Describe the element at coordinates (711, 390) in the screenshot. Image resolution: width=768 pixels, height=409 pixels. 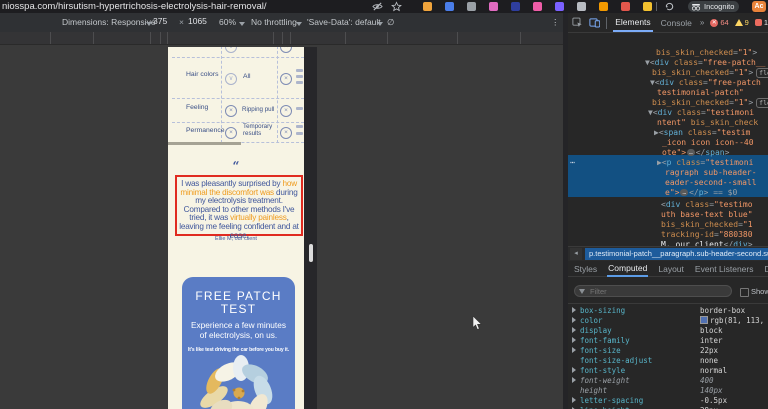
I see `property-value: 140px` at that location.